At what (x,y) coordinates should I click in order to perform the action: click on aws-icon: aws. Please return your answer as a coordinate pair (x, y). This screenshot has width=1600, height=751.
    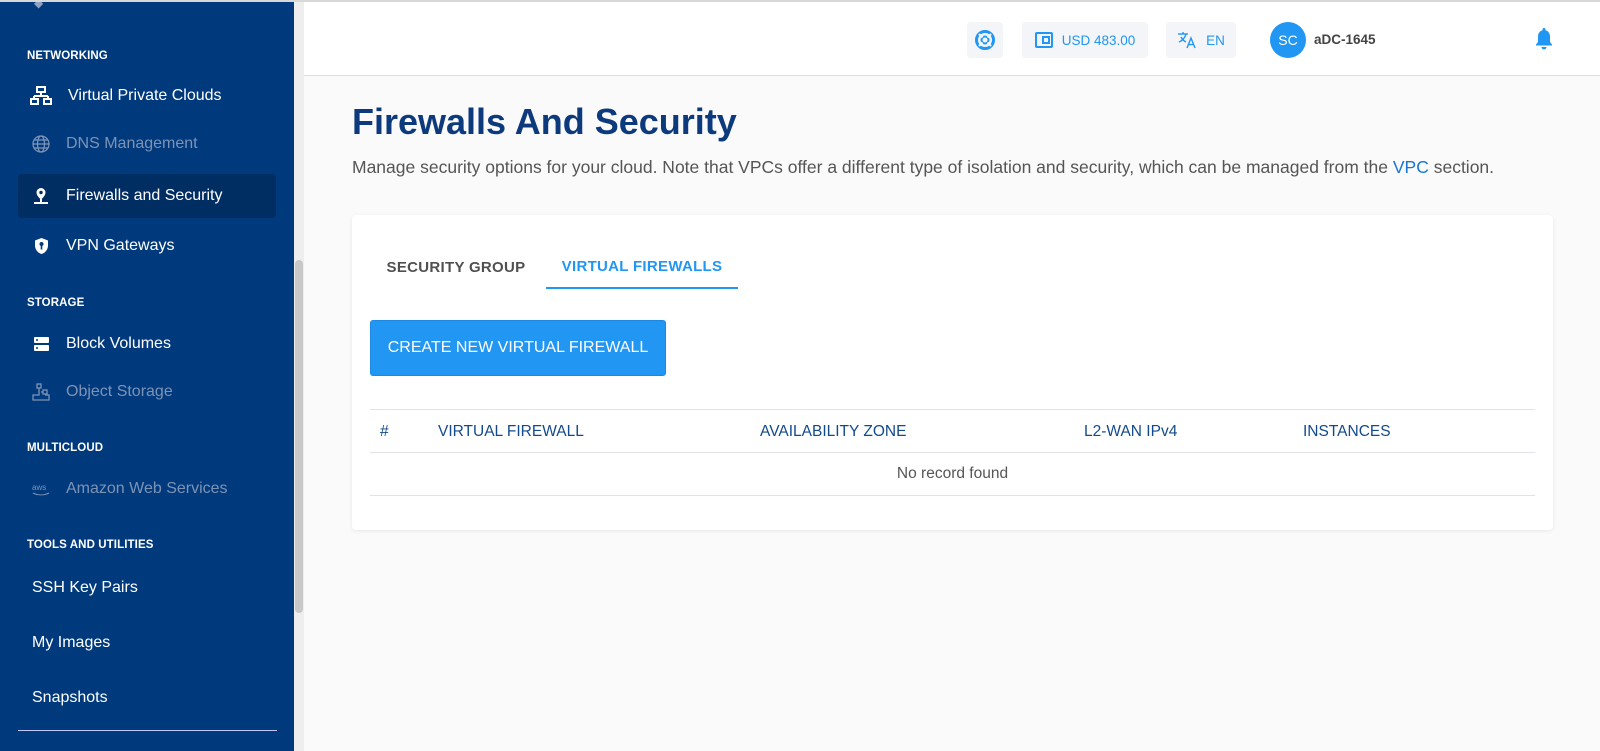
    Looking at the image, I should click on (41, 489).